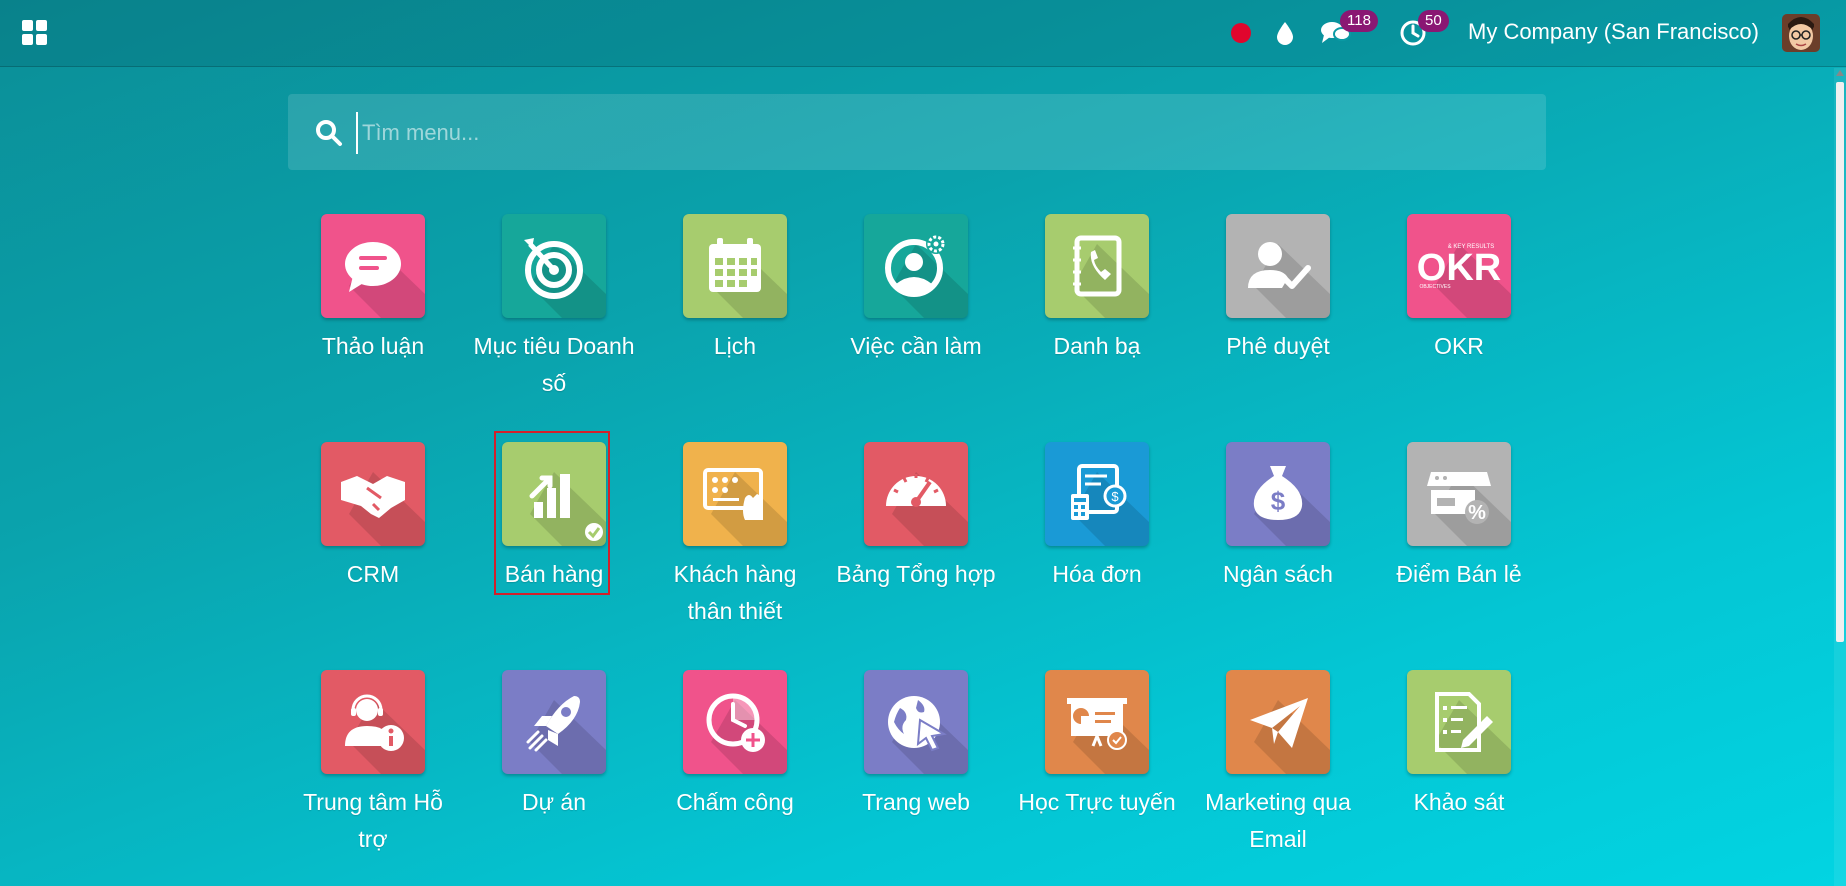  I want to click on invoice-icon: $, so click(1097, 494).